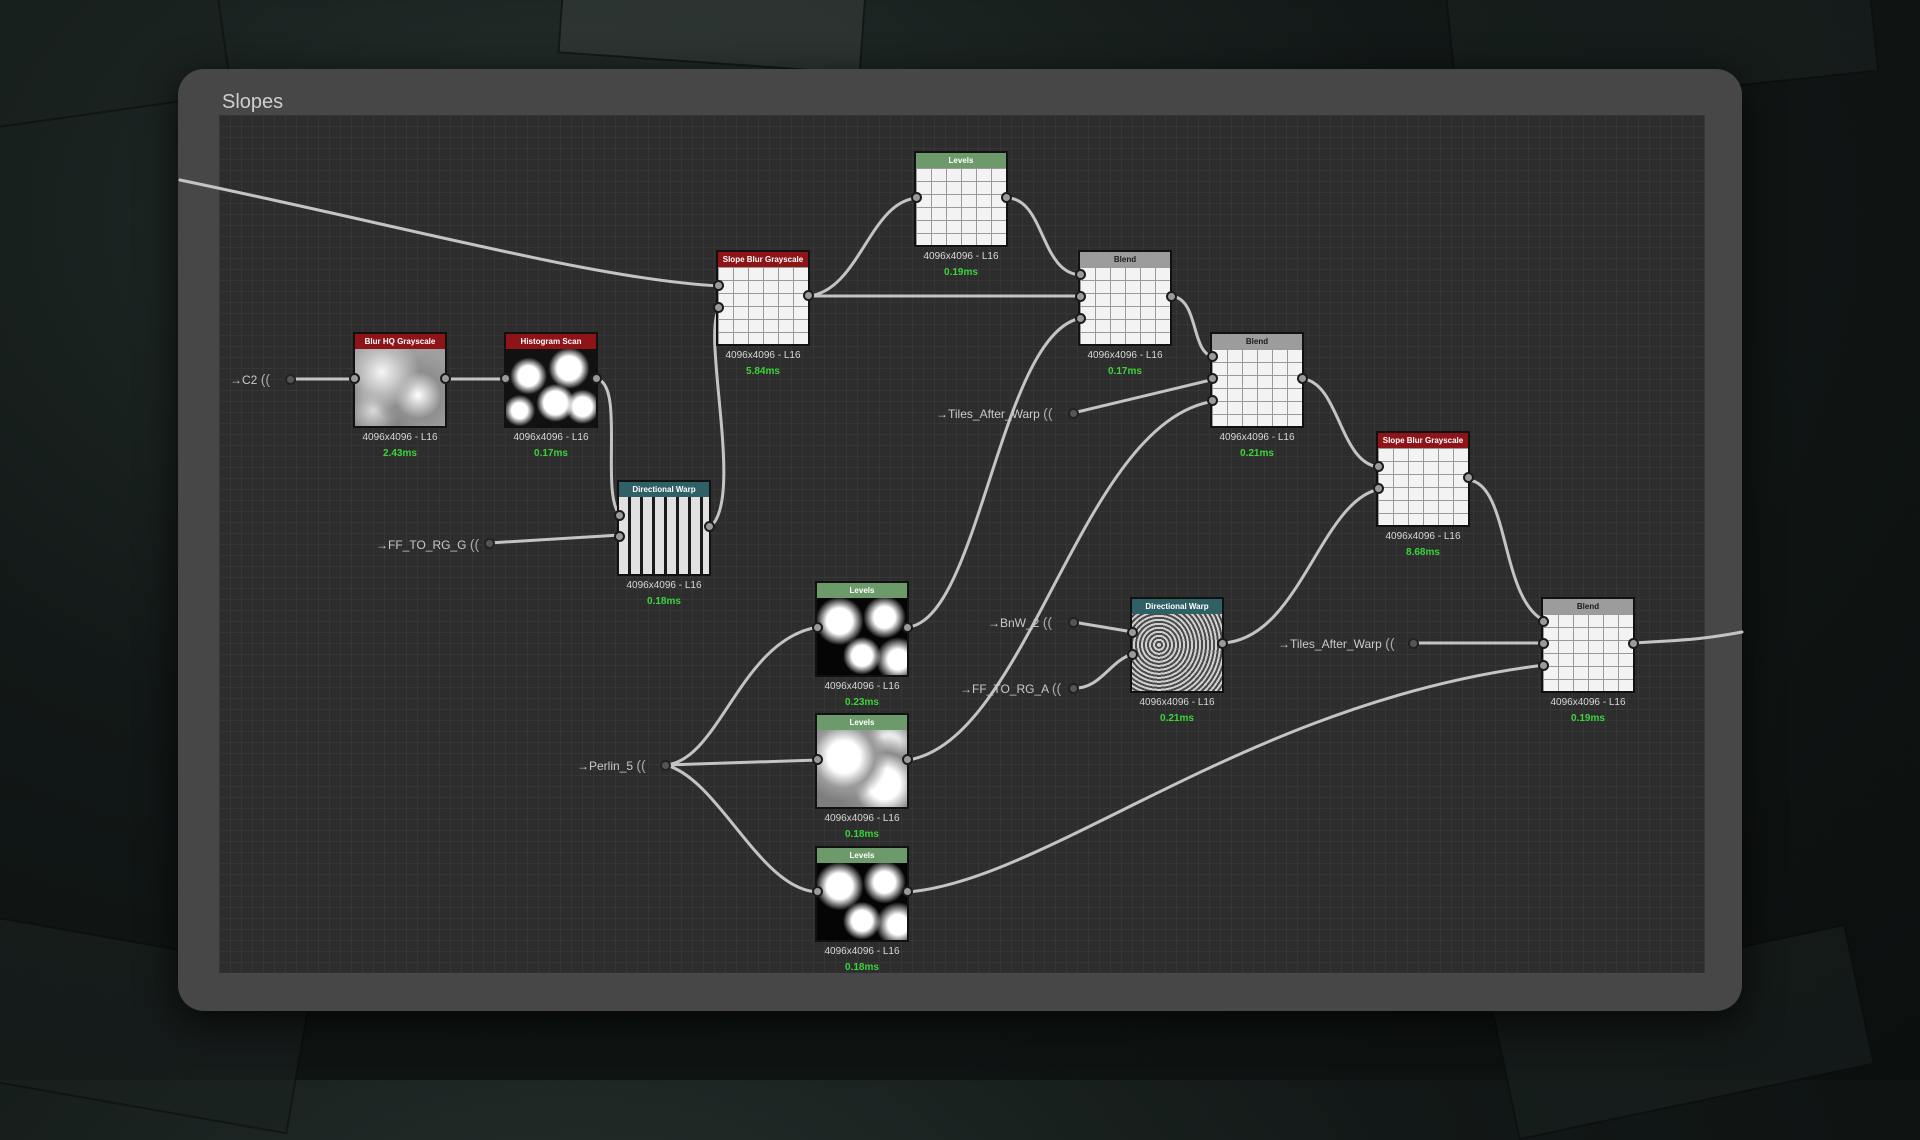  I want to click on node-title: Blur HQ Grayscale, so click(400, 341).